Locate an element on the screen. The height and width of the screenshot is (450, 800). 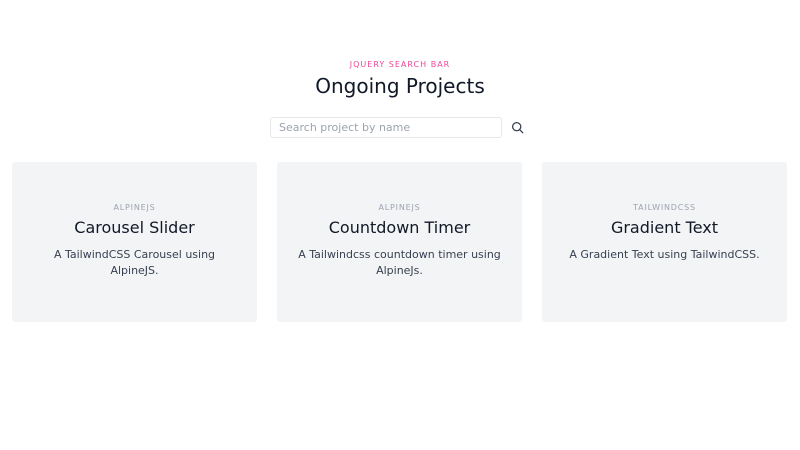
search-input is located at coordinates (386, 127).